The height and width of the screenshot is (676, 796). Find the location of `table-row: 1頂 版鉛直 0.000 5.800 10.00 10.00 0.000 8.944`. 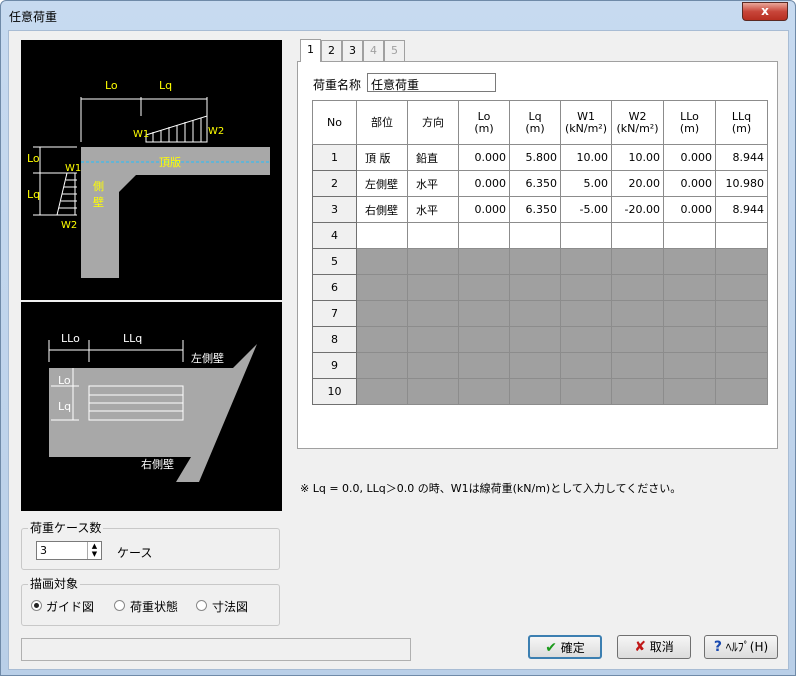

table-row: 1頂 版鉛直 0.000 5.800 10.00 10.00 0.000 8.944 is located at coordinates (540, 157).